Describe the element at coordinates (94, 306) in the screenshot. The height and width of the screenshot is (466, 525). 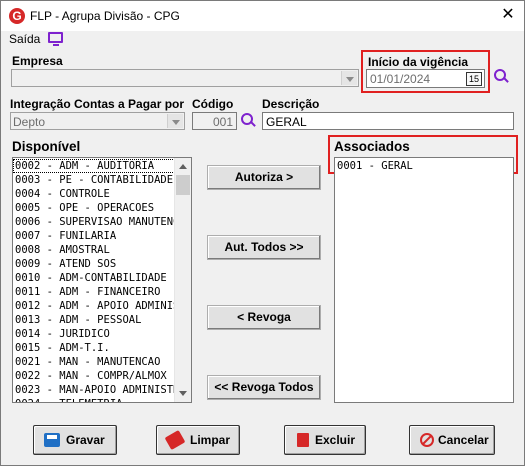
I see `list-item: 0012 - ADM - APOIO ADMINISTRATIVO` at that location.